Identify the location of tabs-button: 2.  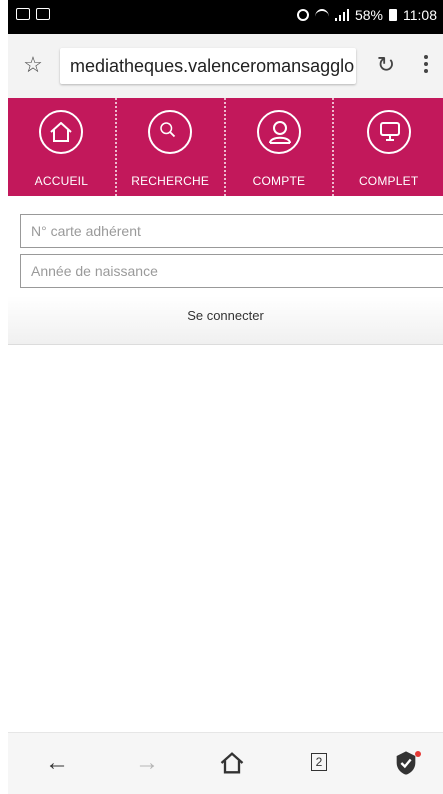
(321, 764).